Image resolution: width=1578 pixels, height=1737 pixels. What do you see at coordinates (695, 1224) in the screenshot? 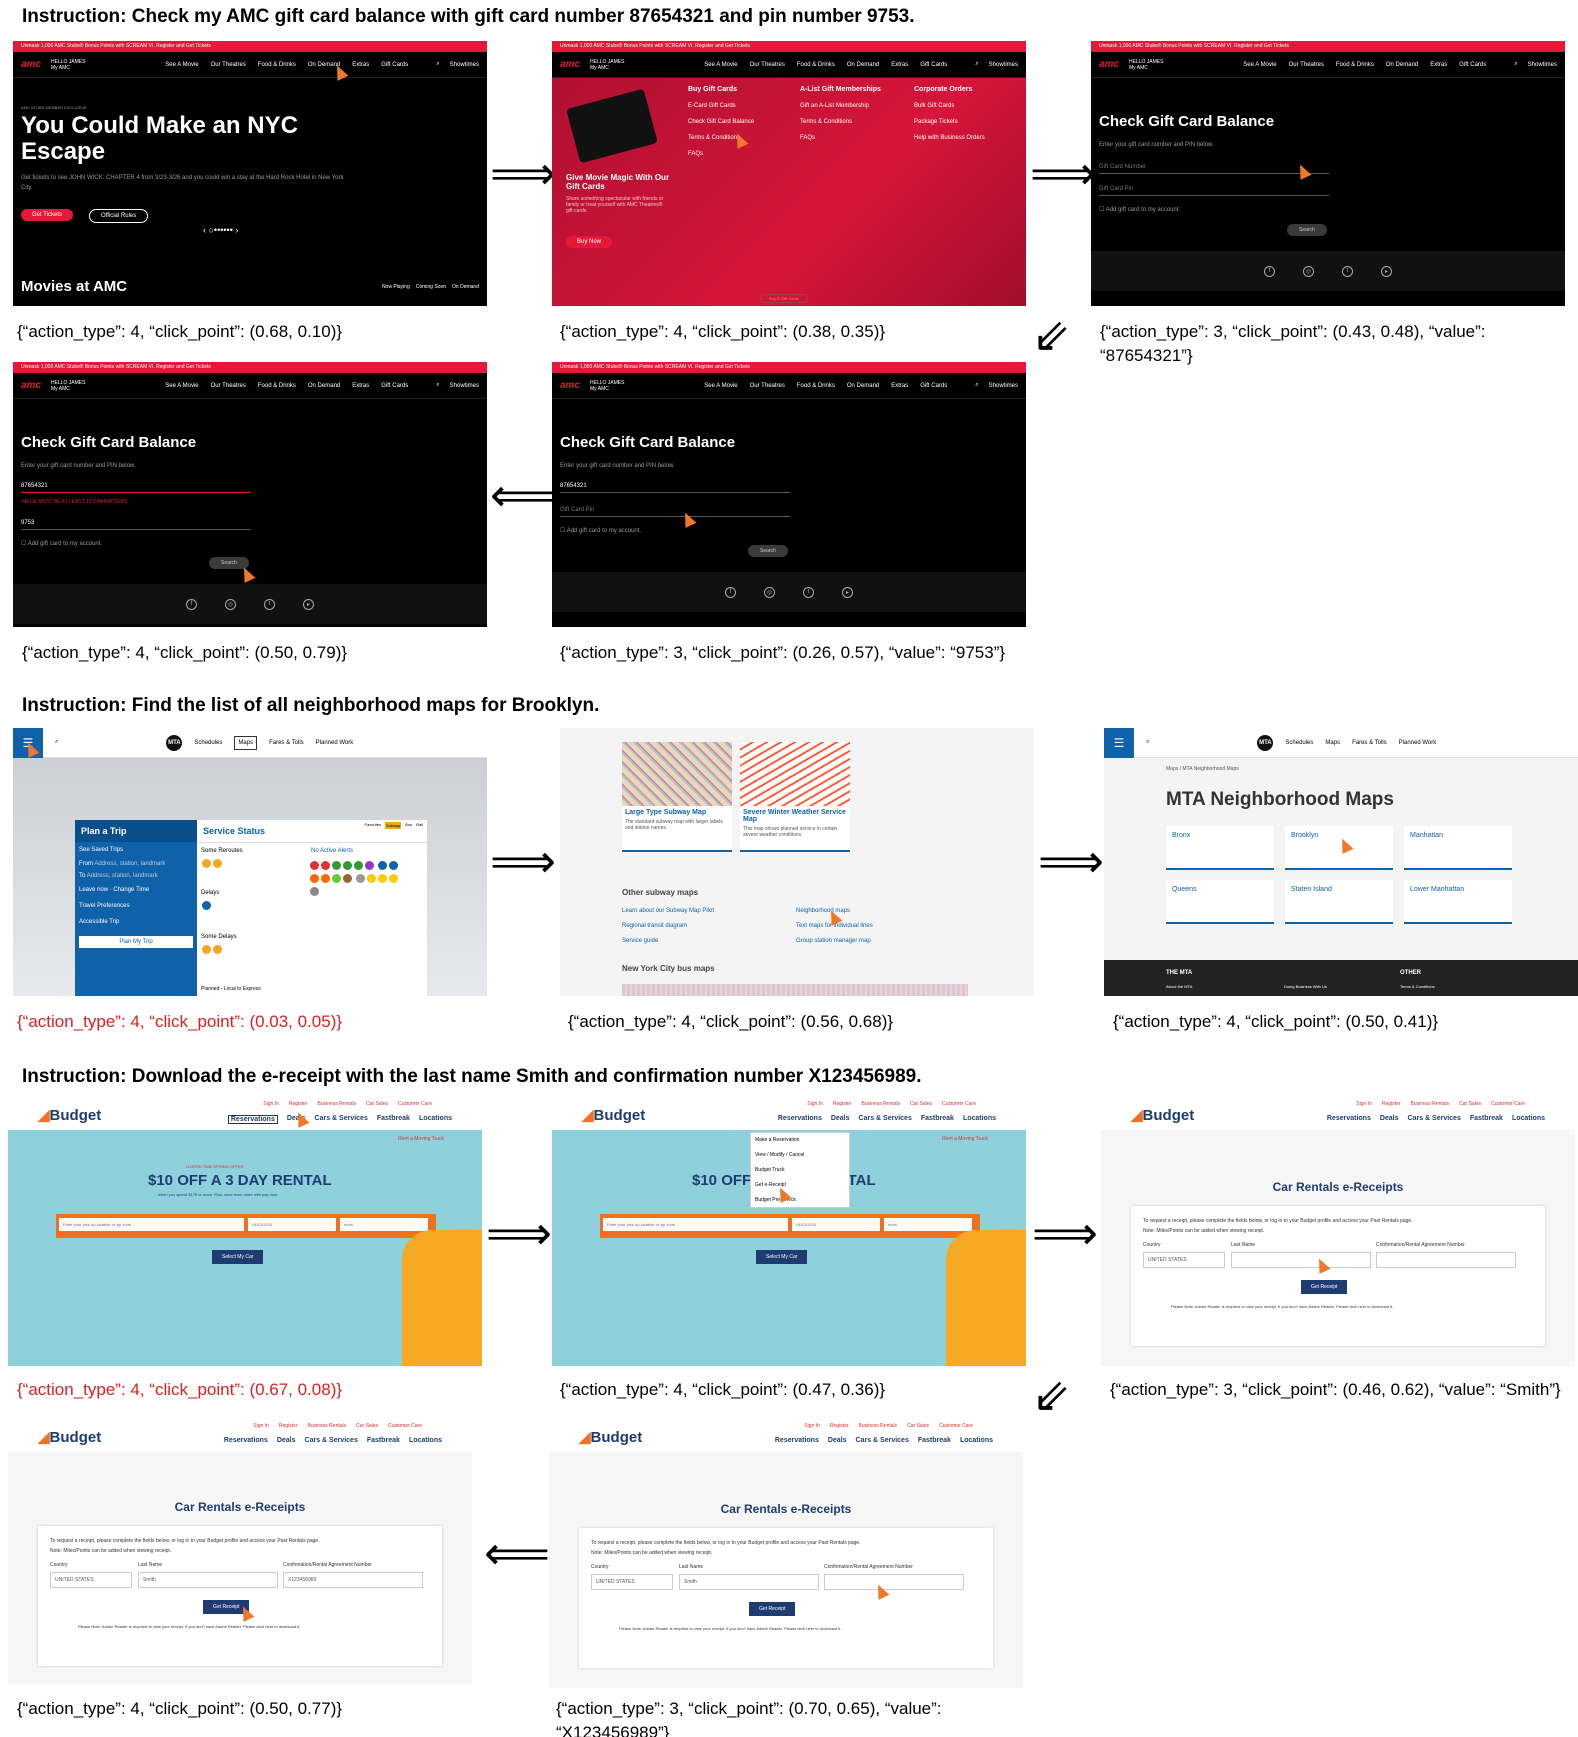
I see `pickup-input: Enter your pick-up location or zip code` at bounding box center [695, 1224].